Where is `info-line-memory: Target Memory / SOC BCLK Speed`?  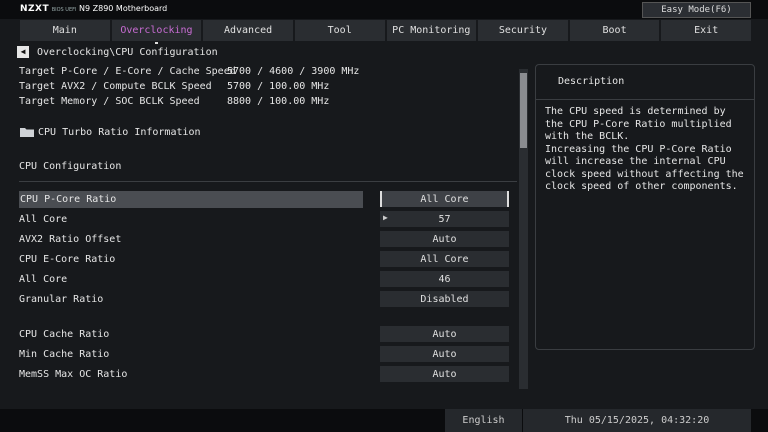 info-line-memory: Target Memory / SOC BCLK Speed is located at coordinates (109, 101).